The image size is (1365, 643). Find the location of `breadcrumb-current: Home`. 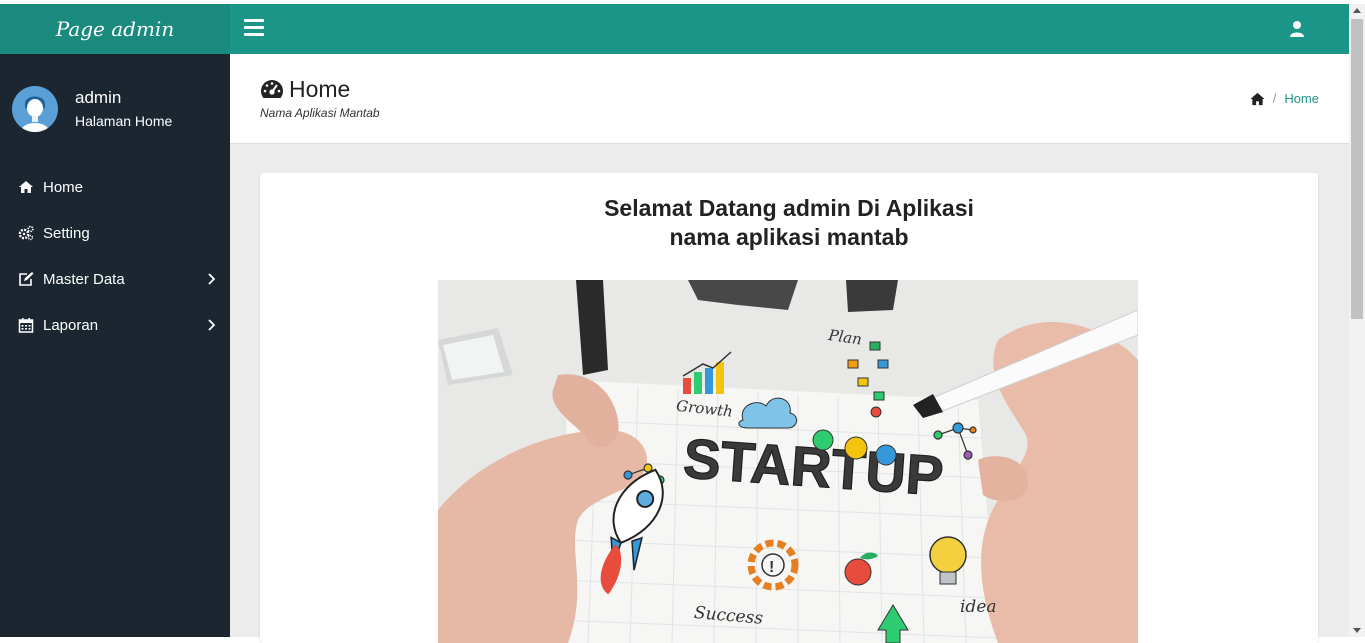

breadcrumb-current: Home is located at coordinates (1301, 98).